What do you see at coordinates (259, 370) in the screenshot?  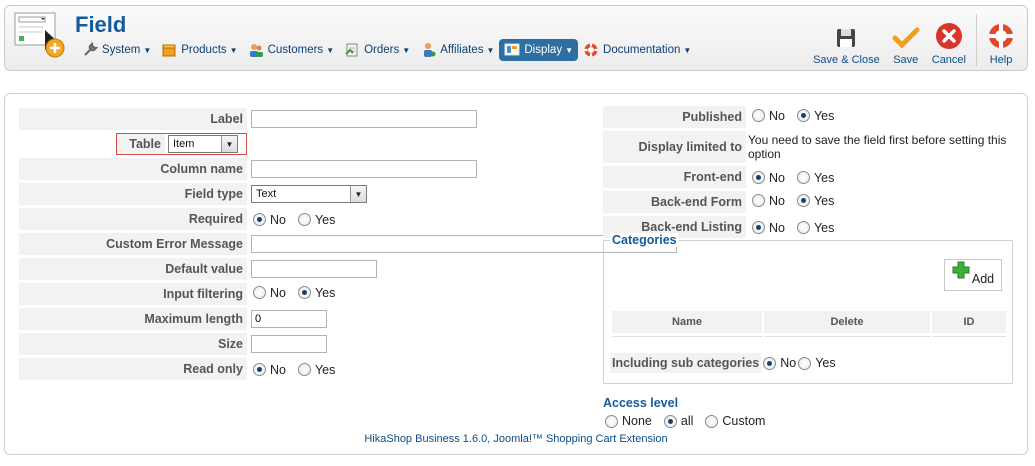 I see `read-only-no-radio` at bounding box center [259, 370].